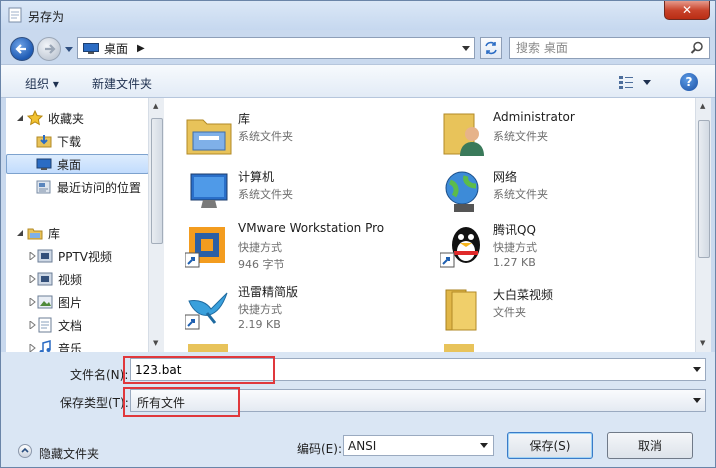 This screenshot has width=716, height=468. Describe the element at coordinates (77, 187) in the screenshot. I see `sidebar-item-recent-places: 最近访问的位置` at that location.